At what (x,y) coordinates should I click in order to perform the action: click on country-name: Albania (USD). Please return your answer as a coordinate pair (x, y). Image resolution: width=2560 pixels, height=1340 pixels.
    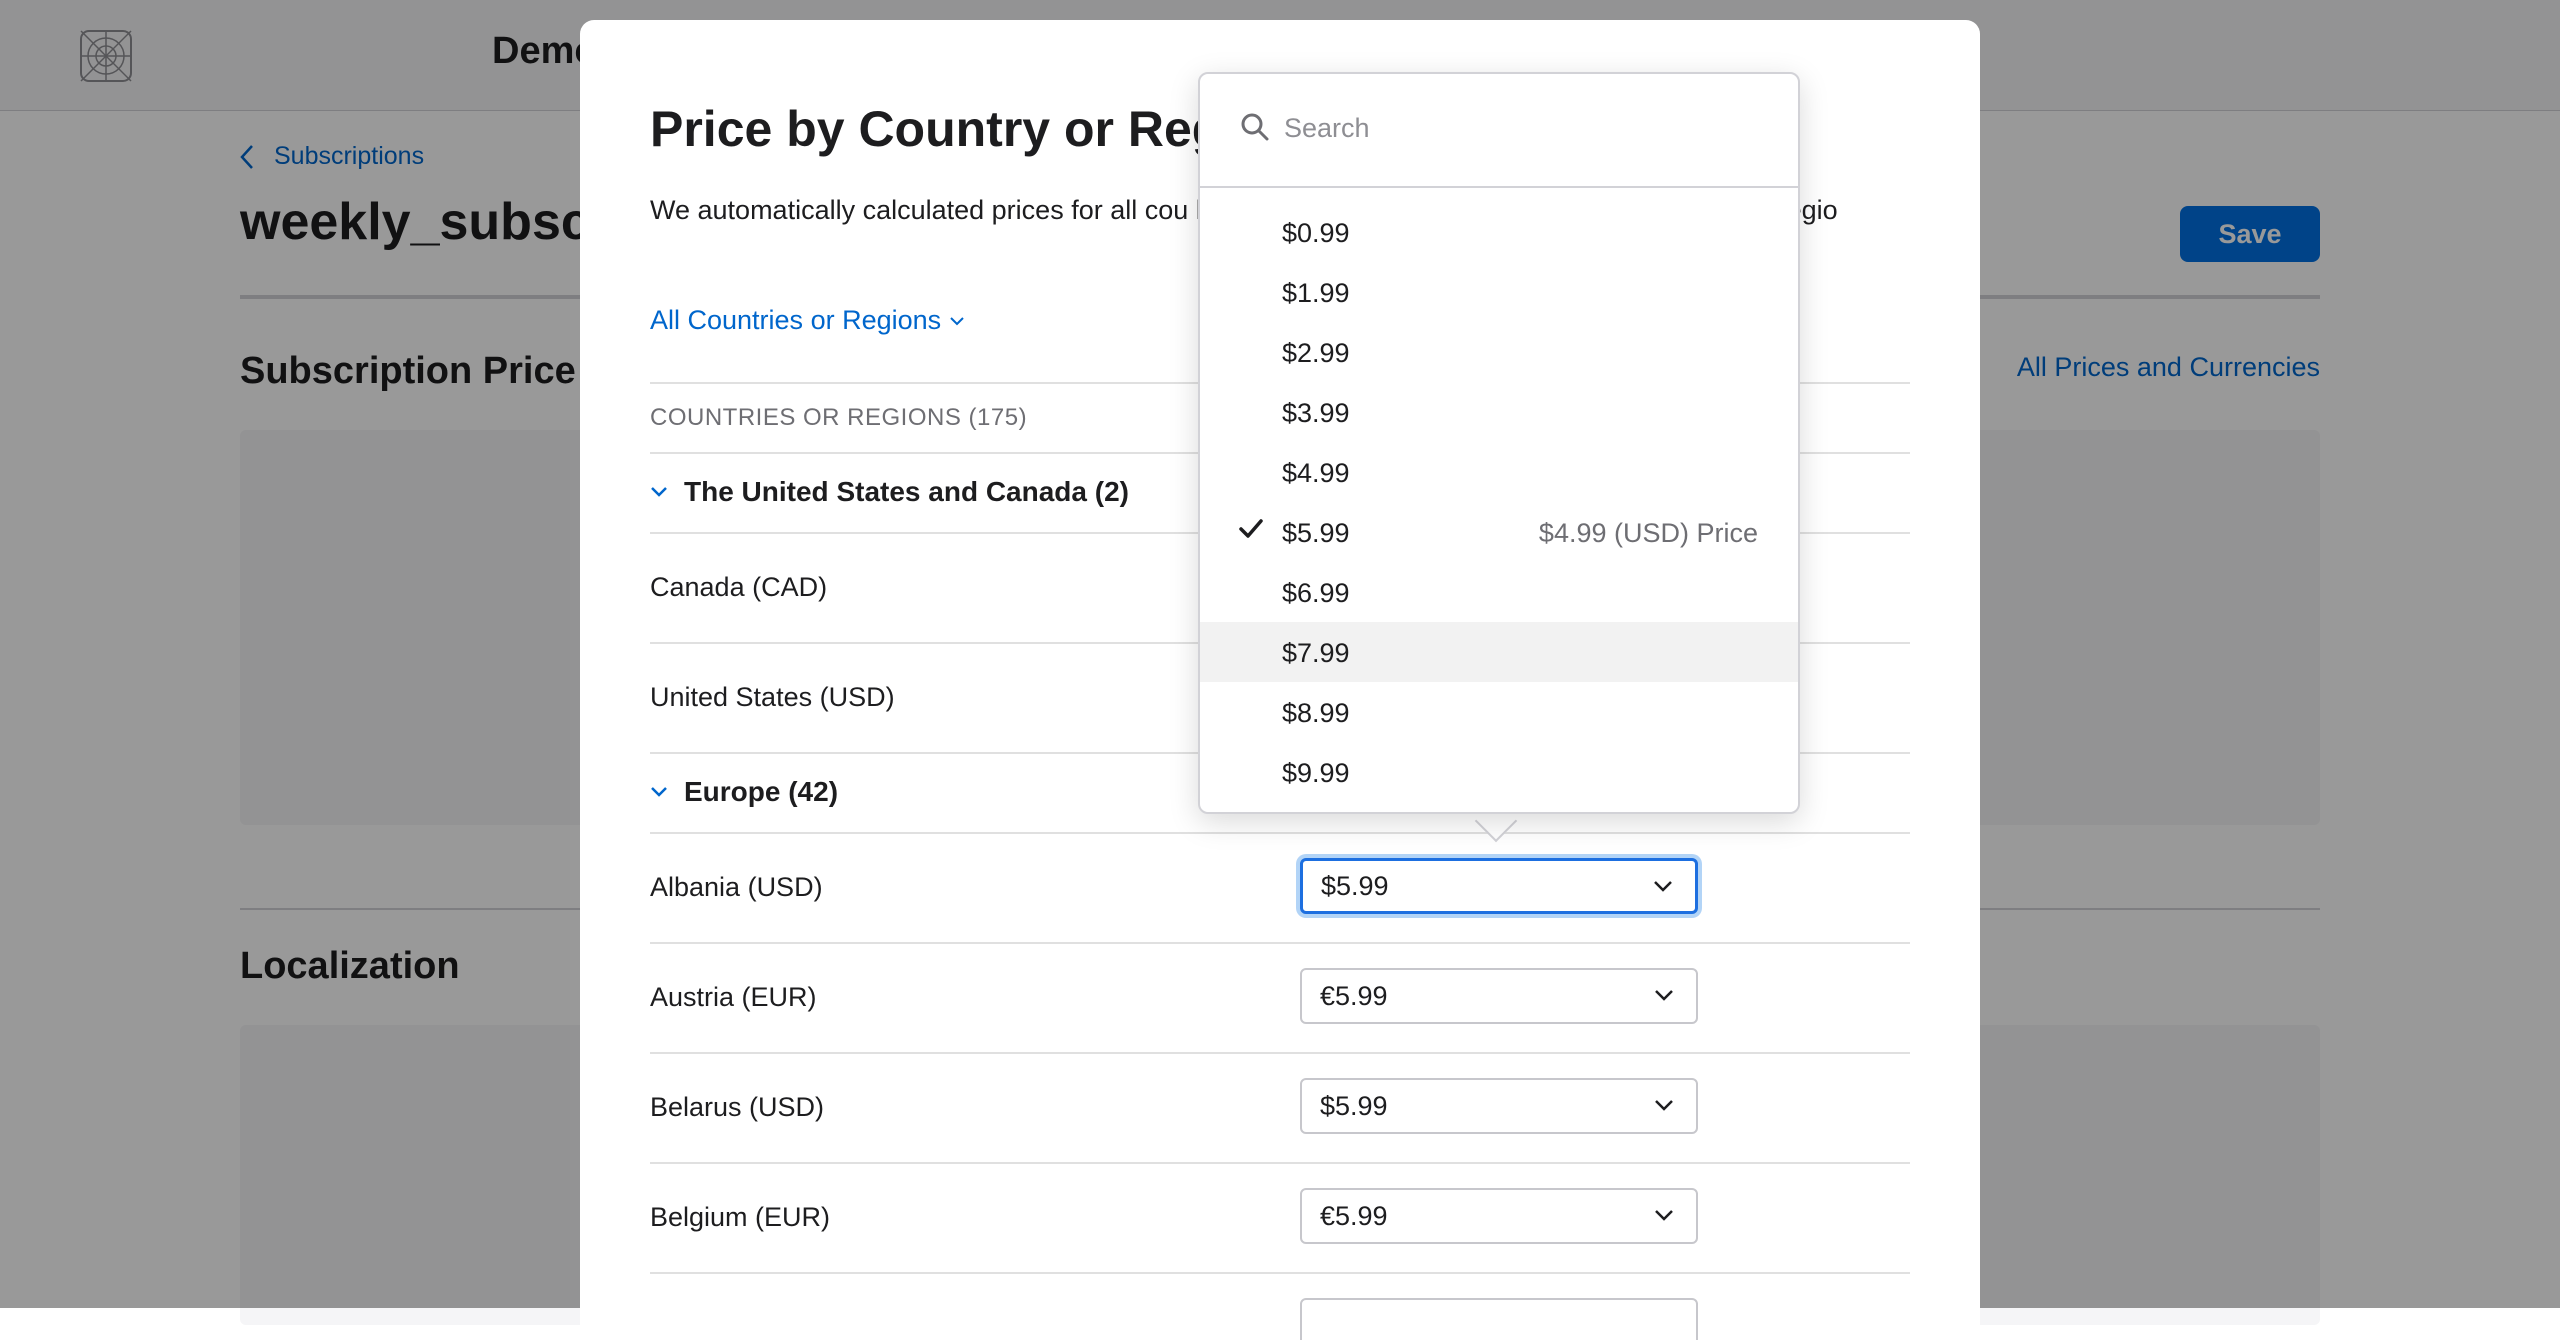
    Looking at the image, I should click on (736, 887).